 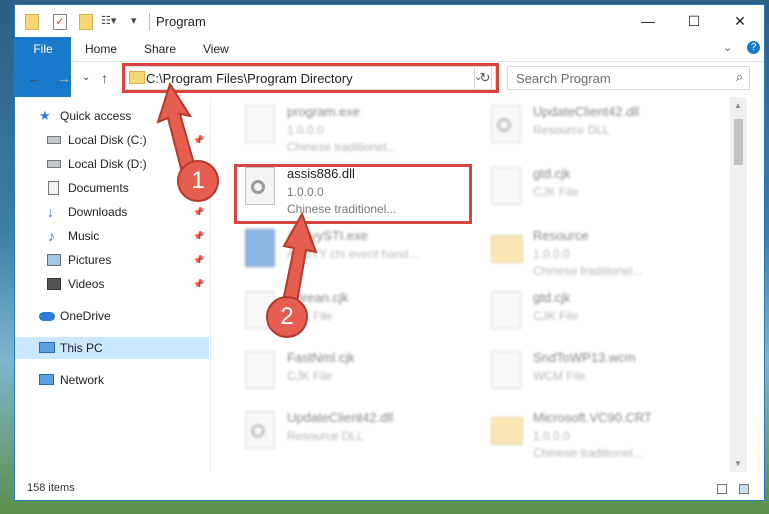 What do you see at coordinates (104, 78) in the screenshot?
I see `up-button: ↑` at bounding box center [104, 78].